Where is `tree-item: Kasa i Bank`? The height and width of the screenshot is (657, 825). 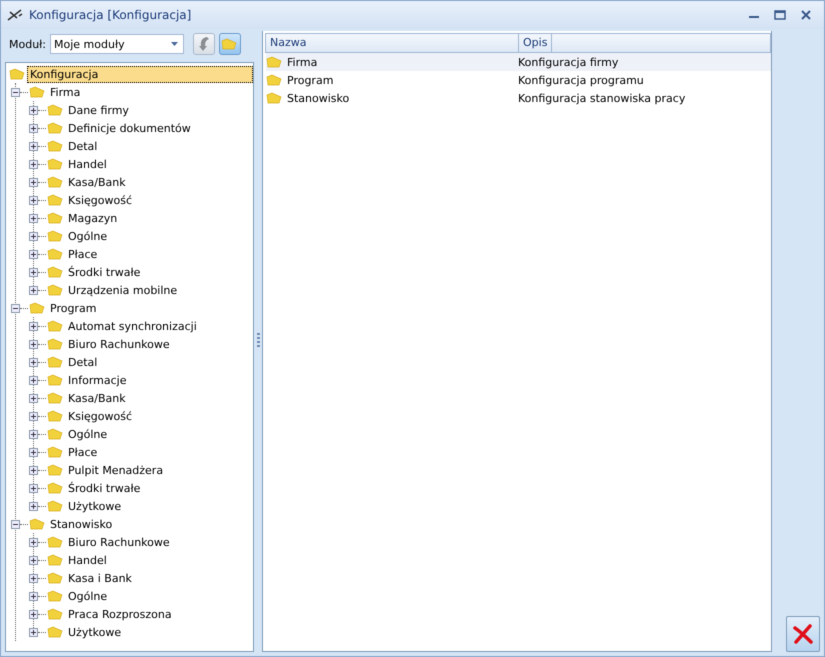
tree-item: Kasa i Bank is located at coordinates (100, 578).